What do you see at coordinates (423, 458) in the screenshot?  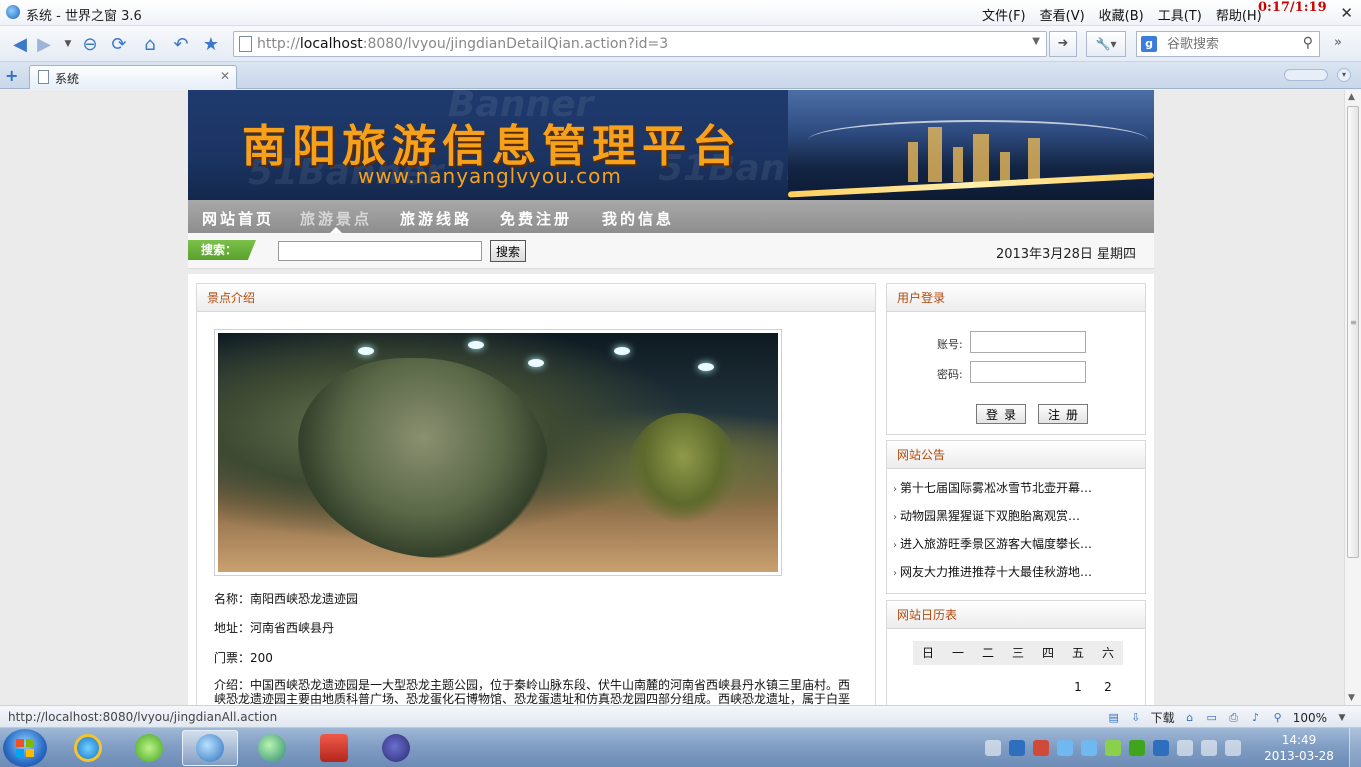 I see `dinosaur-model` at bounding box center [423, 458].